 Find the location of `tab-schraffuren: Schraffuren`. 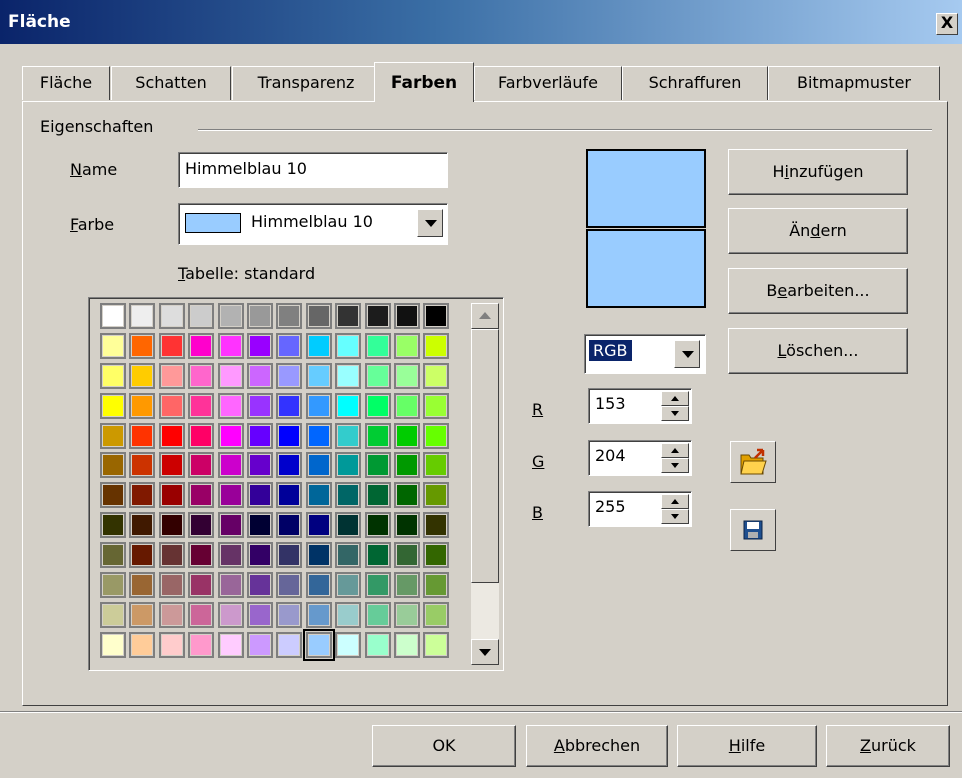

tab-schraffuren: Schraffuren is located at coordinates (695, 83).